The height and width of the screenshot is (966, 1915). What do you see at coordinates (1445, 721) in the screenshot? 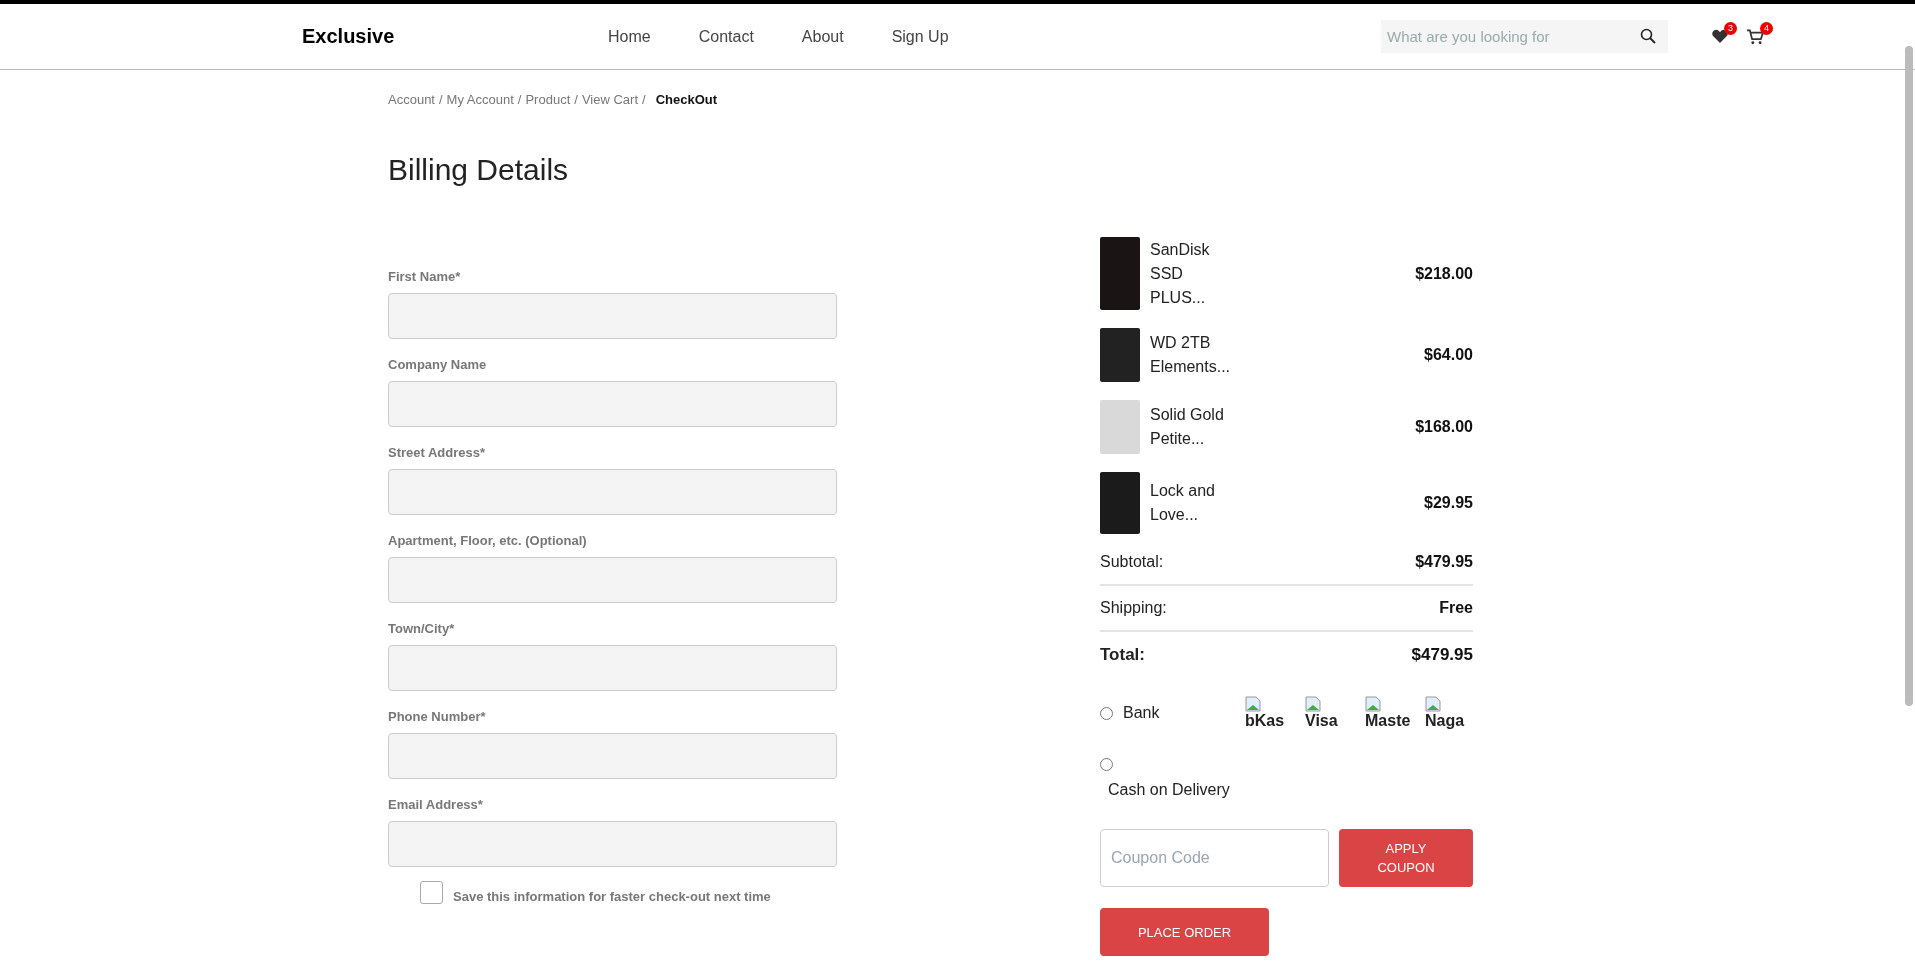
I see `image-alt-text: Naga` at bounding box center [1445, 721].